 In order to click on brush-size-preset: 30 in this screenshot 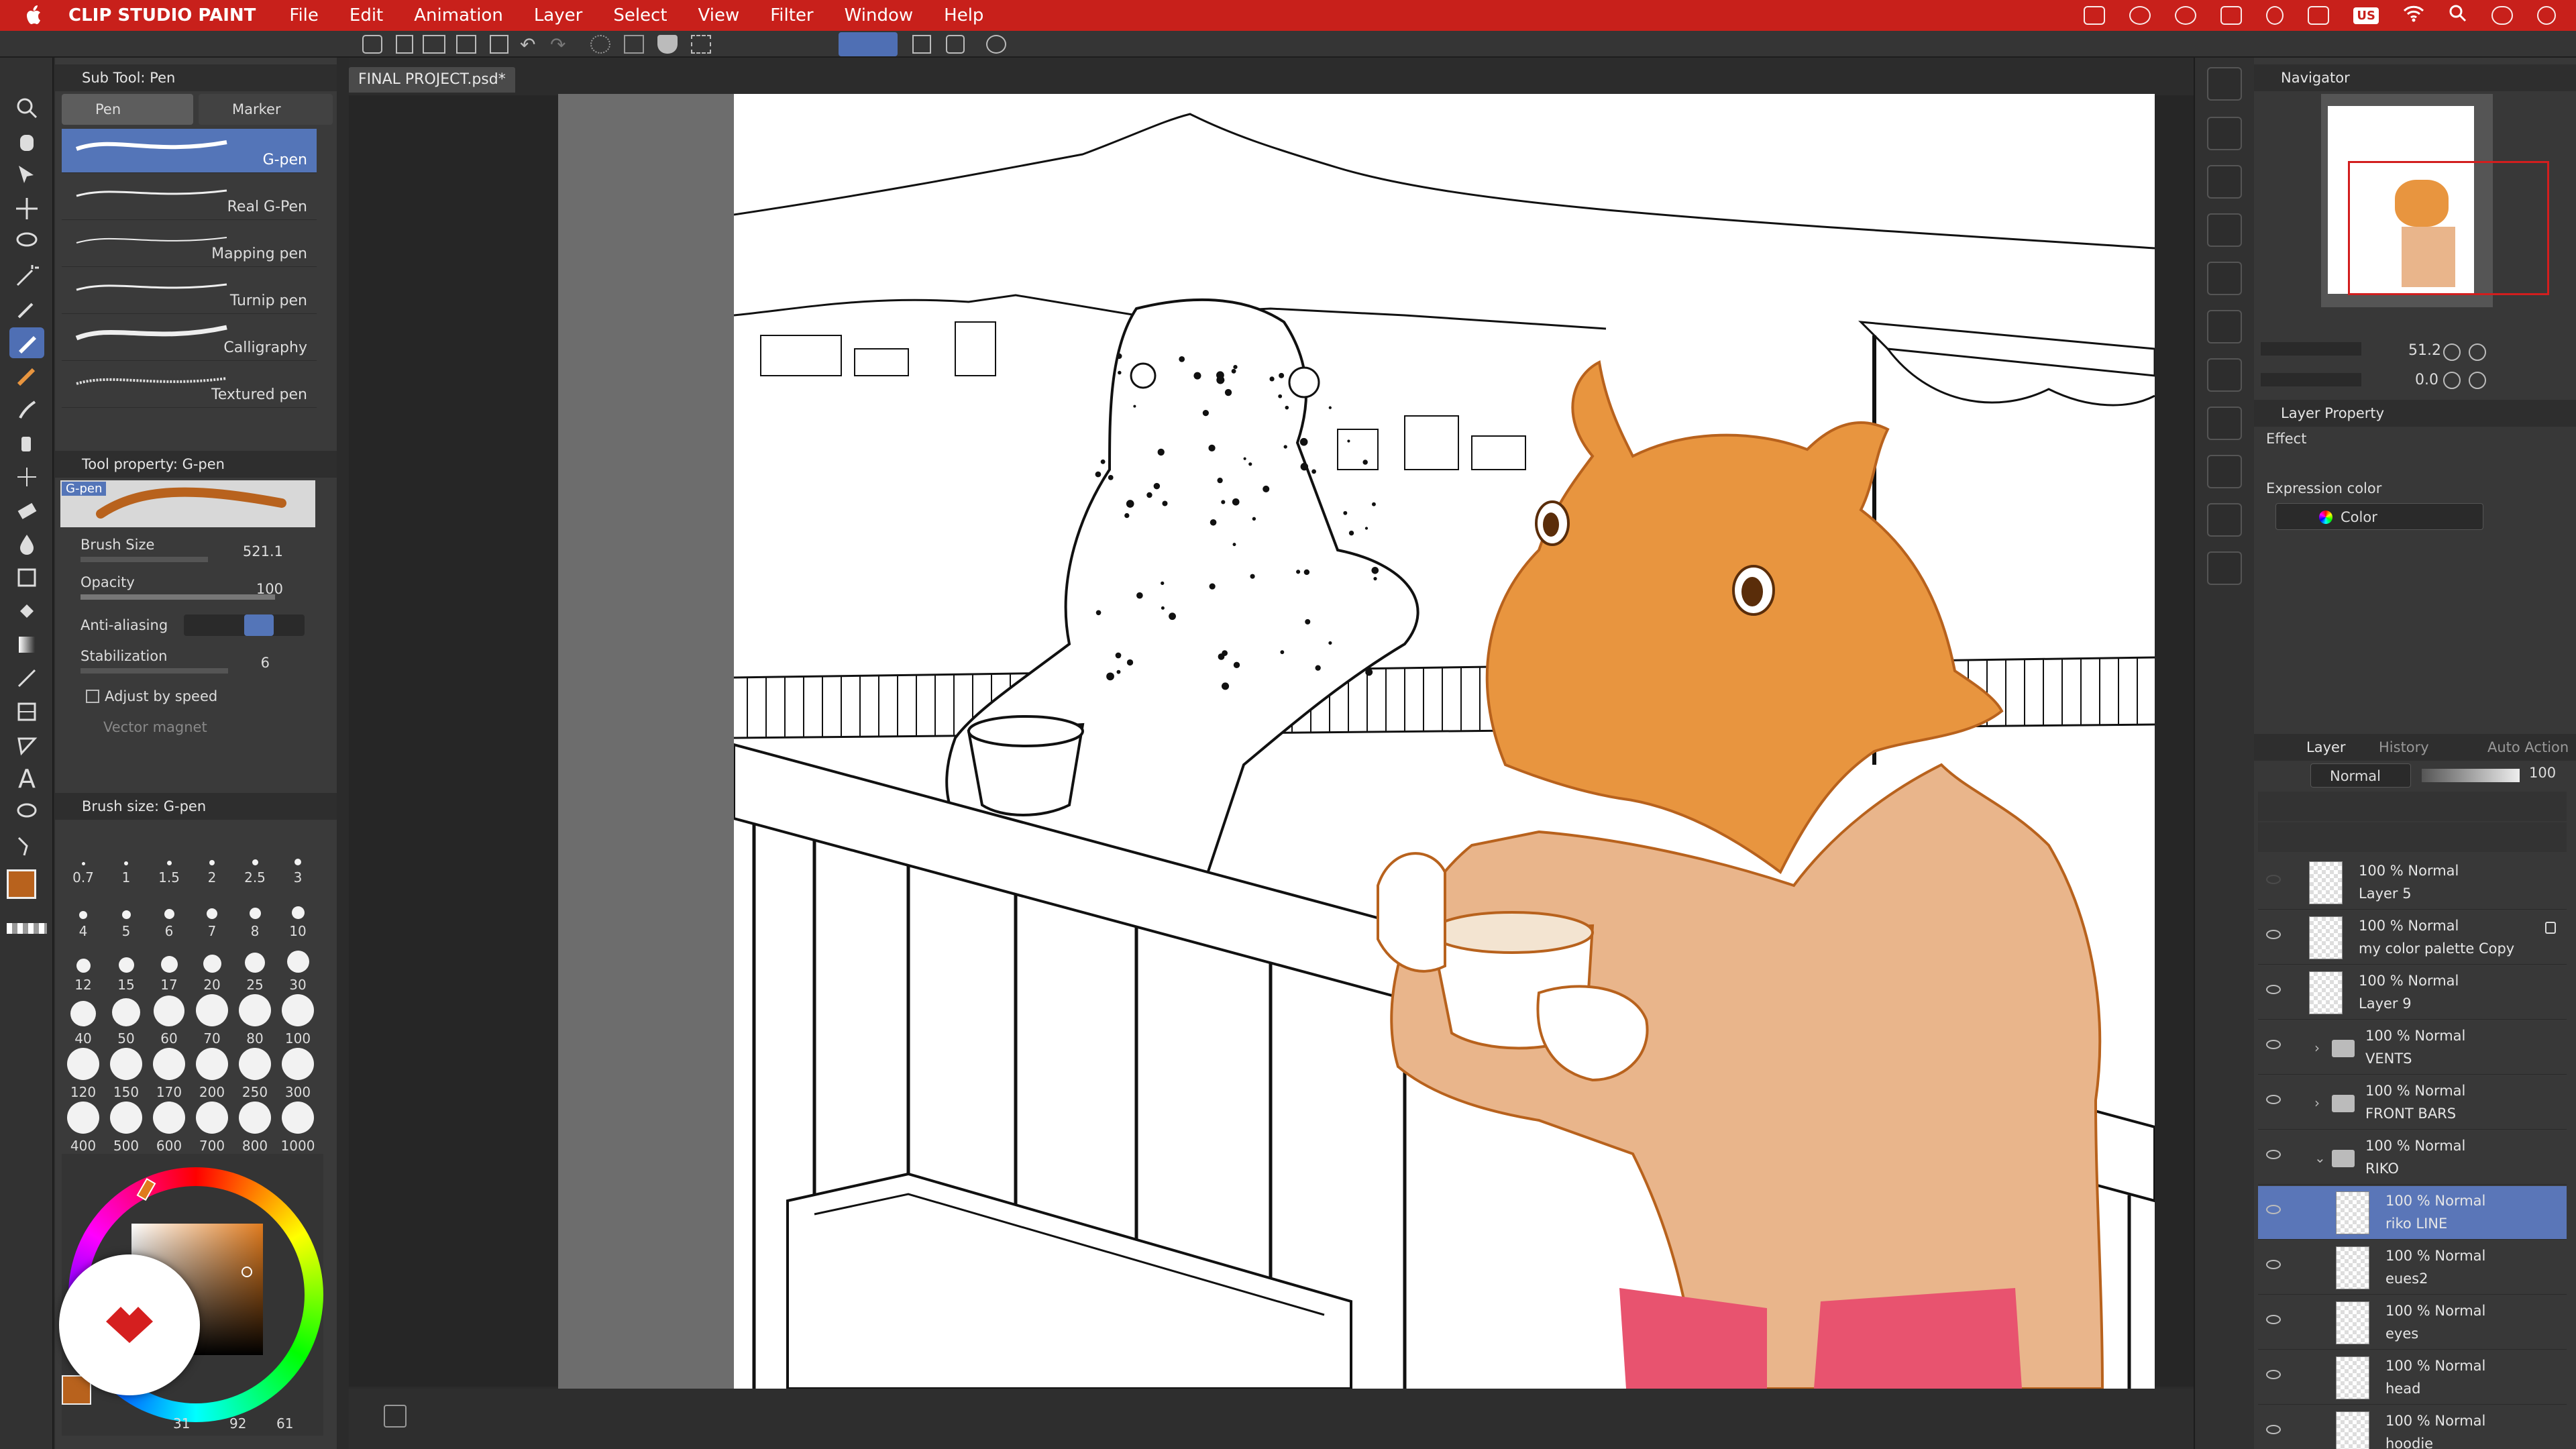, I will do `click(297, 966)`.